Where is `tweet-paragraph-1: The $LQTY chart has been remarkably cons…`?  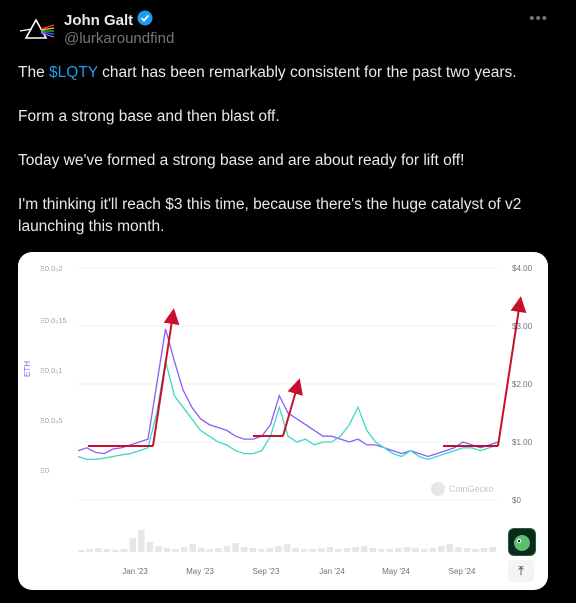
tweet-paragraph-1: The $LQTY chart has been remarkably cons… is located at coordinates (267, 72).